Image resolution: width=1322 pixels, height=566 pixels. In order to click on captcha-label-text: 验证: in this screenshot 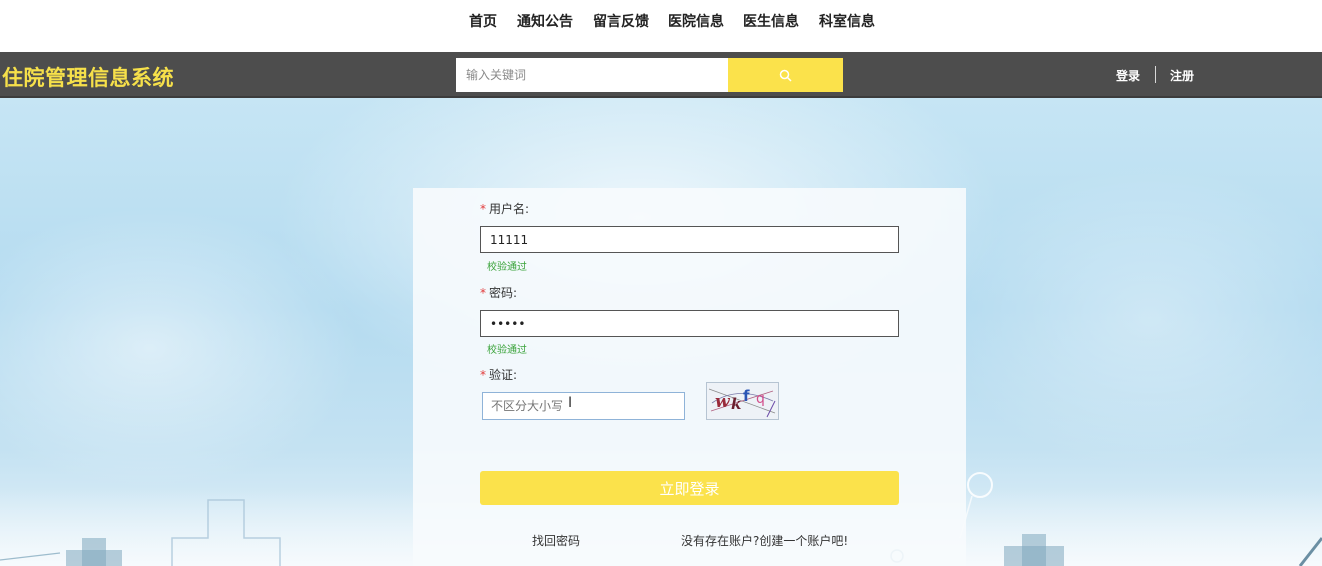, I will do `click(503, 375)`.